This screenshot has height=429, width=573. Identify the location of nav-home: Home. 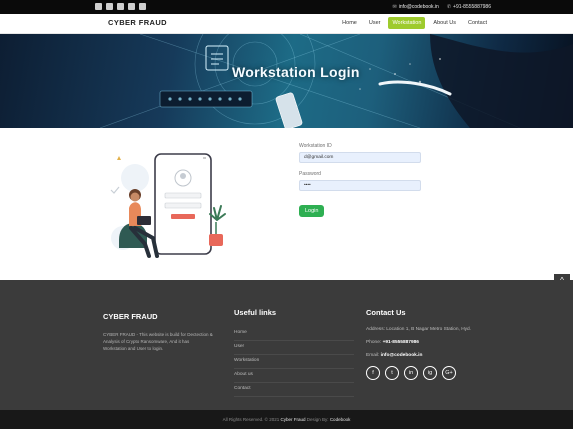
(349, 23).